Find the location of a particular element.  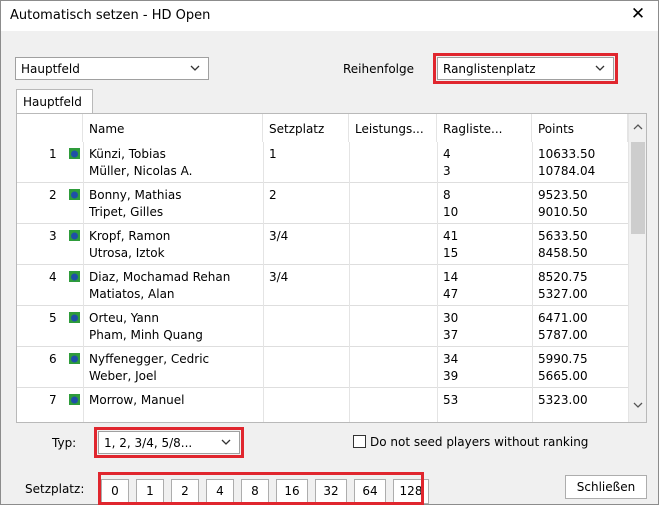

no-seed-label: Do not seed players without ranking is located at coordinates (479, 442).